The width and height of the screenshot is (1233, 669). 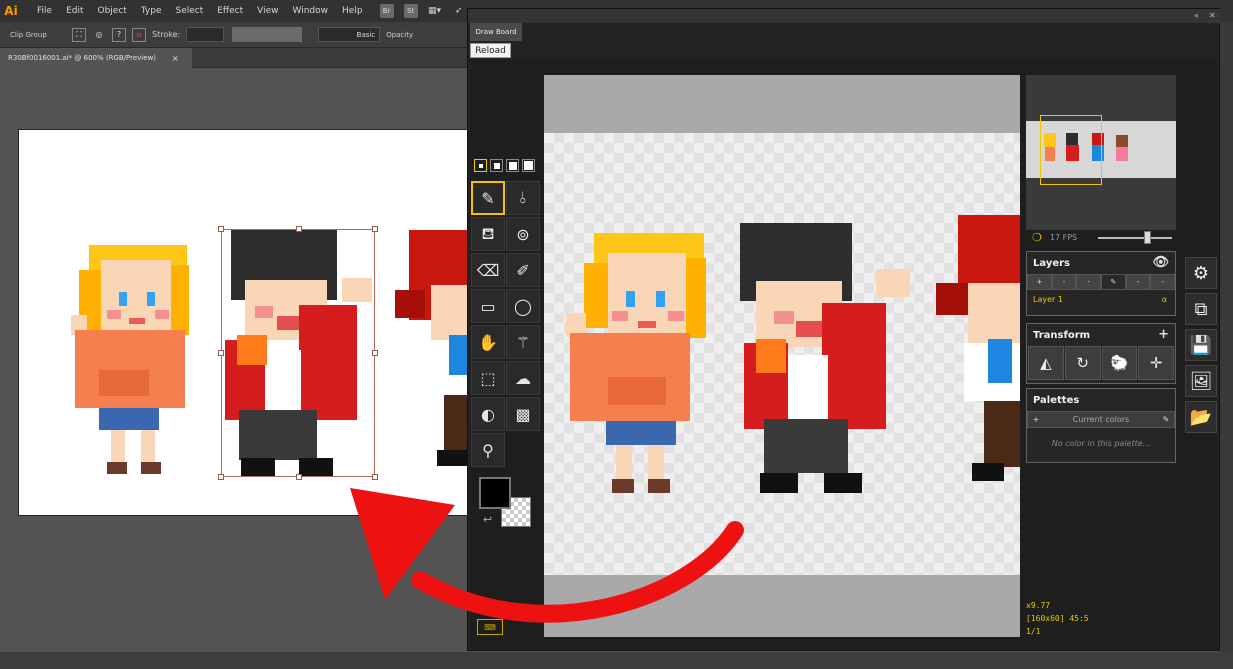 What do you see at coordinates (1036, 419) in the screenshot?
I see `add-palette-icon: +` at bounding box center [1036, 419].